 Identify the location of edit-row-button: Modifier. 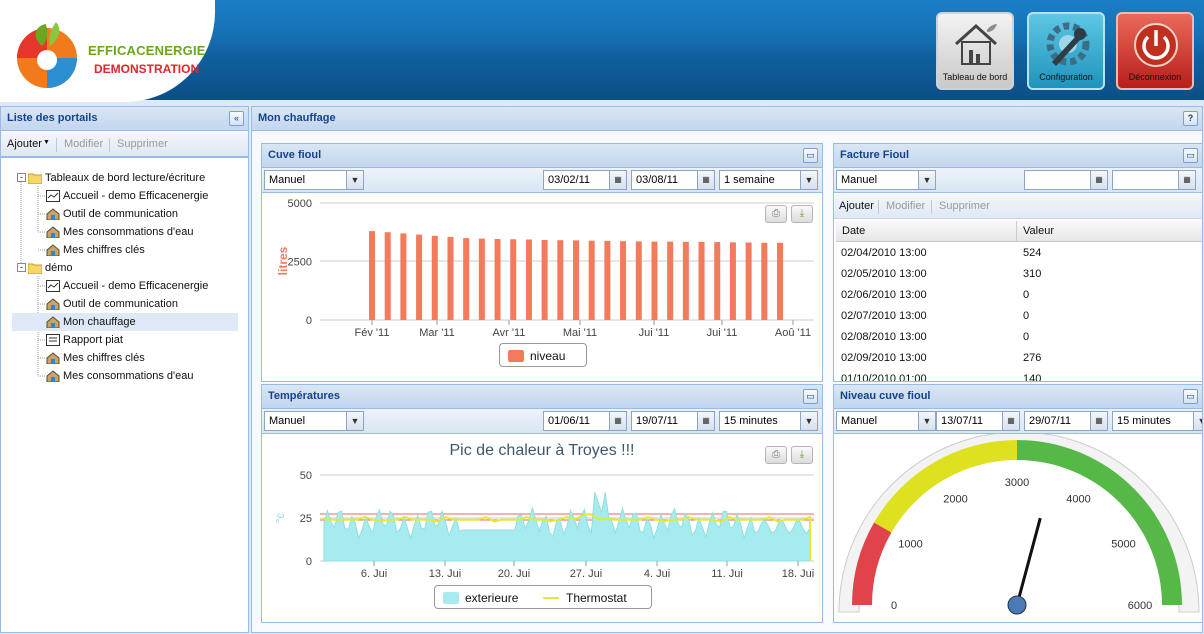
(905, 206).